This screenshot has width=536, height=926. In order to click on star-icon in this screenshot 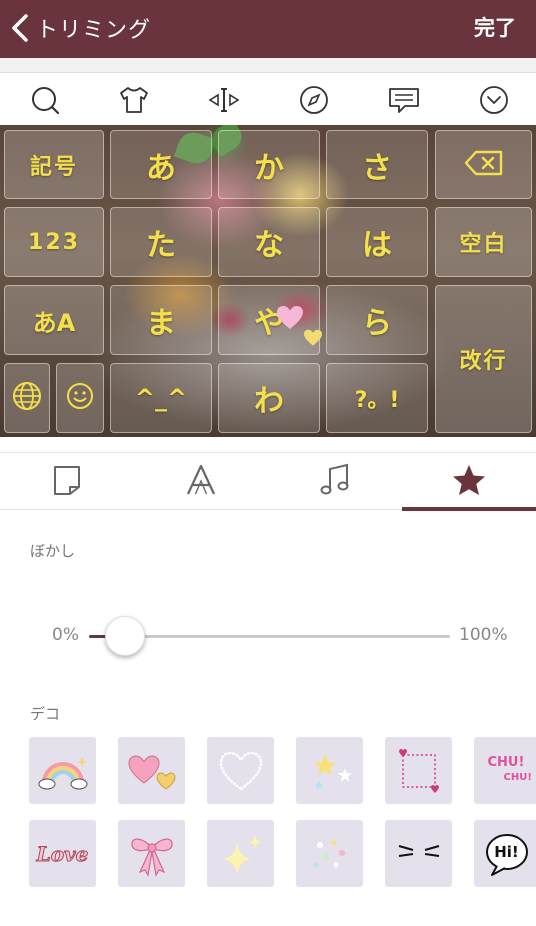, I will do `click(469, 482)`.